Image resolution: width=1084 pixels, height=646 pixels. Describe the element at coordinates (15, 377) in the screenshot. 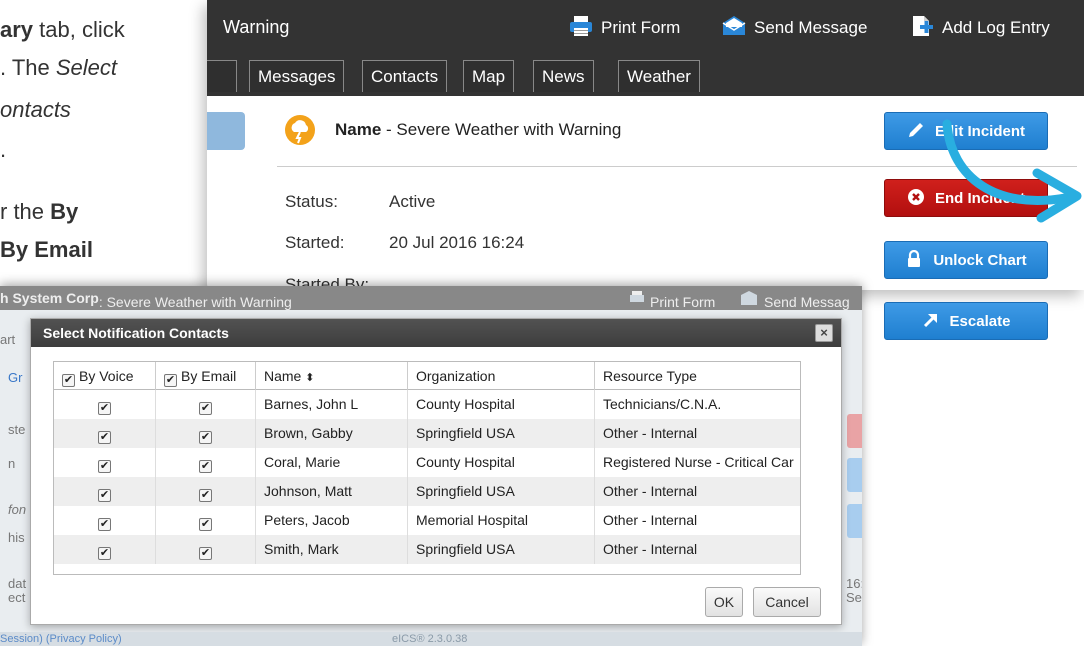

I see `underlying-fragment: Gr` at that location.